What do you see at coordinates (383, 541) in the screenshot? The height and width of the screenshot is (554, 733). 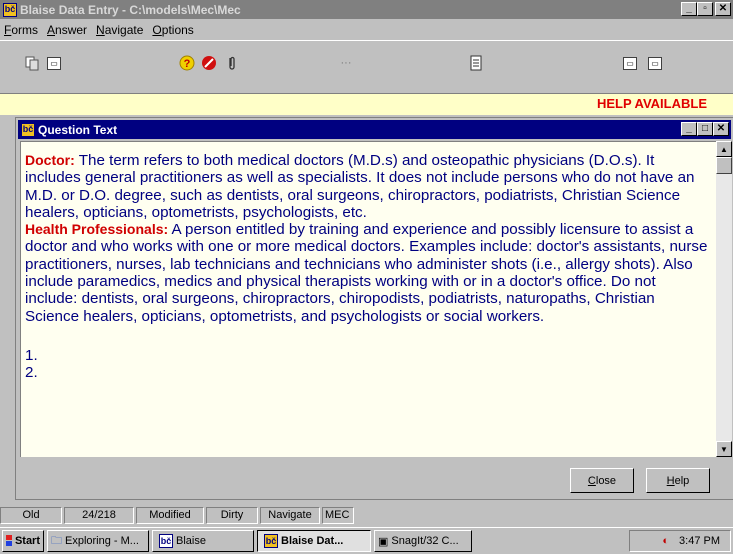 I see `snagit-icon: ▣` at bounding box center [383, 541].